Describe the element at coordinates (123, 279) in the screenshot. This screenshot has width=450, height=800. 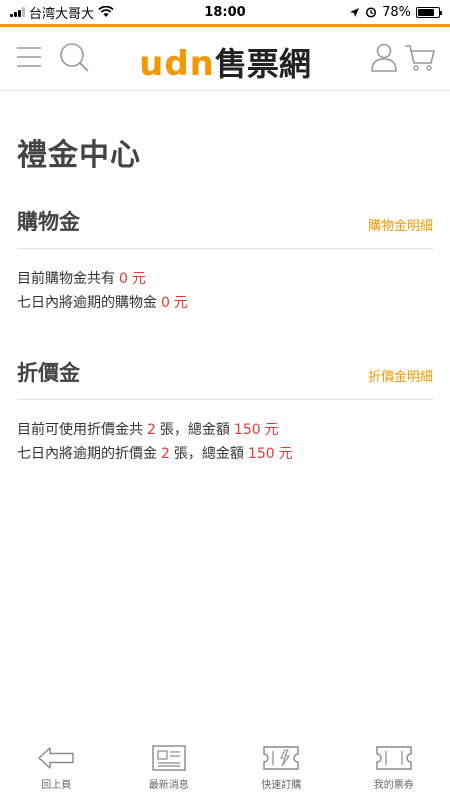
I see `credit-total-value: 0` at that location.